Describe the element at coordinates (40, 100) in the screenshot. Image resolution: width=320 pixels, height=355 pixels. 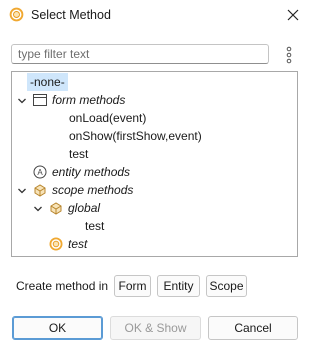
I see `form-icon` at that location.